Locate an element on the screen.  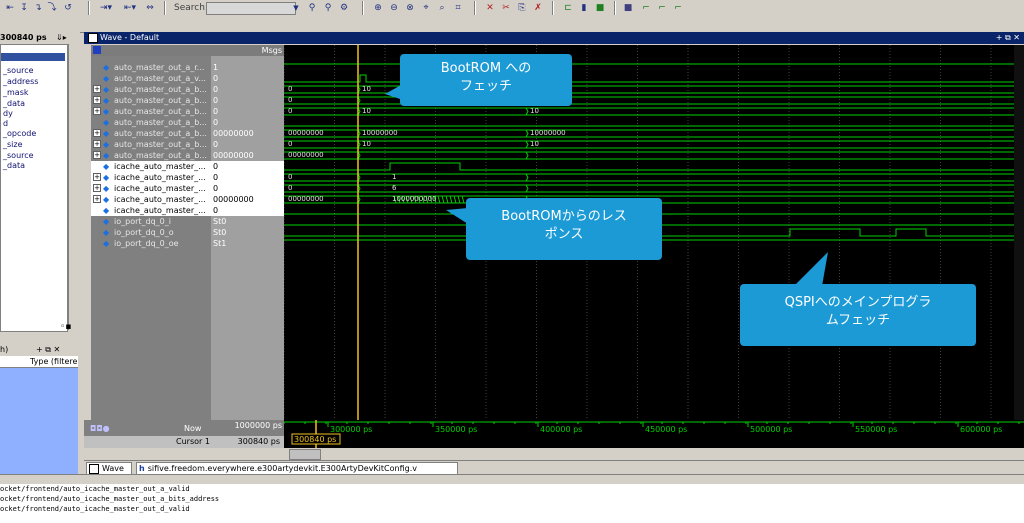
window-buttons-icon: + ⧉ ✕ is located at coordinates (1008, 38).